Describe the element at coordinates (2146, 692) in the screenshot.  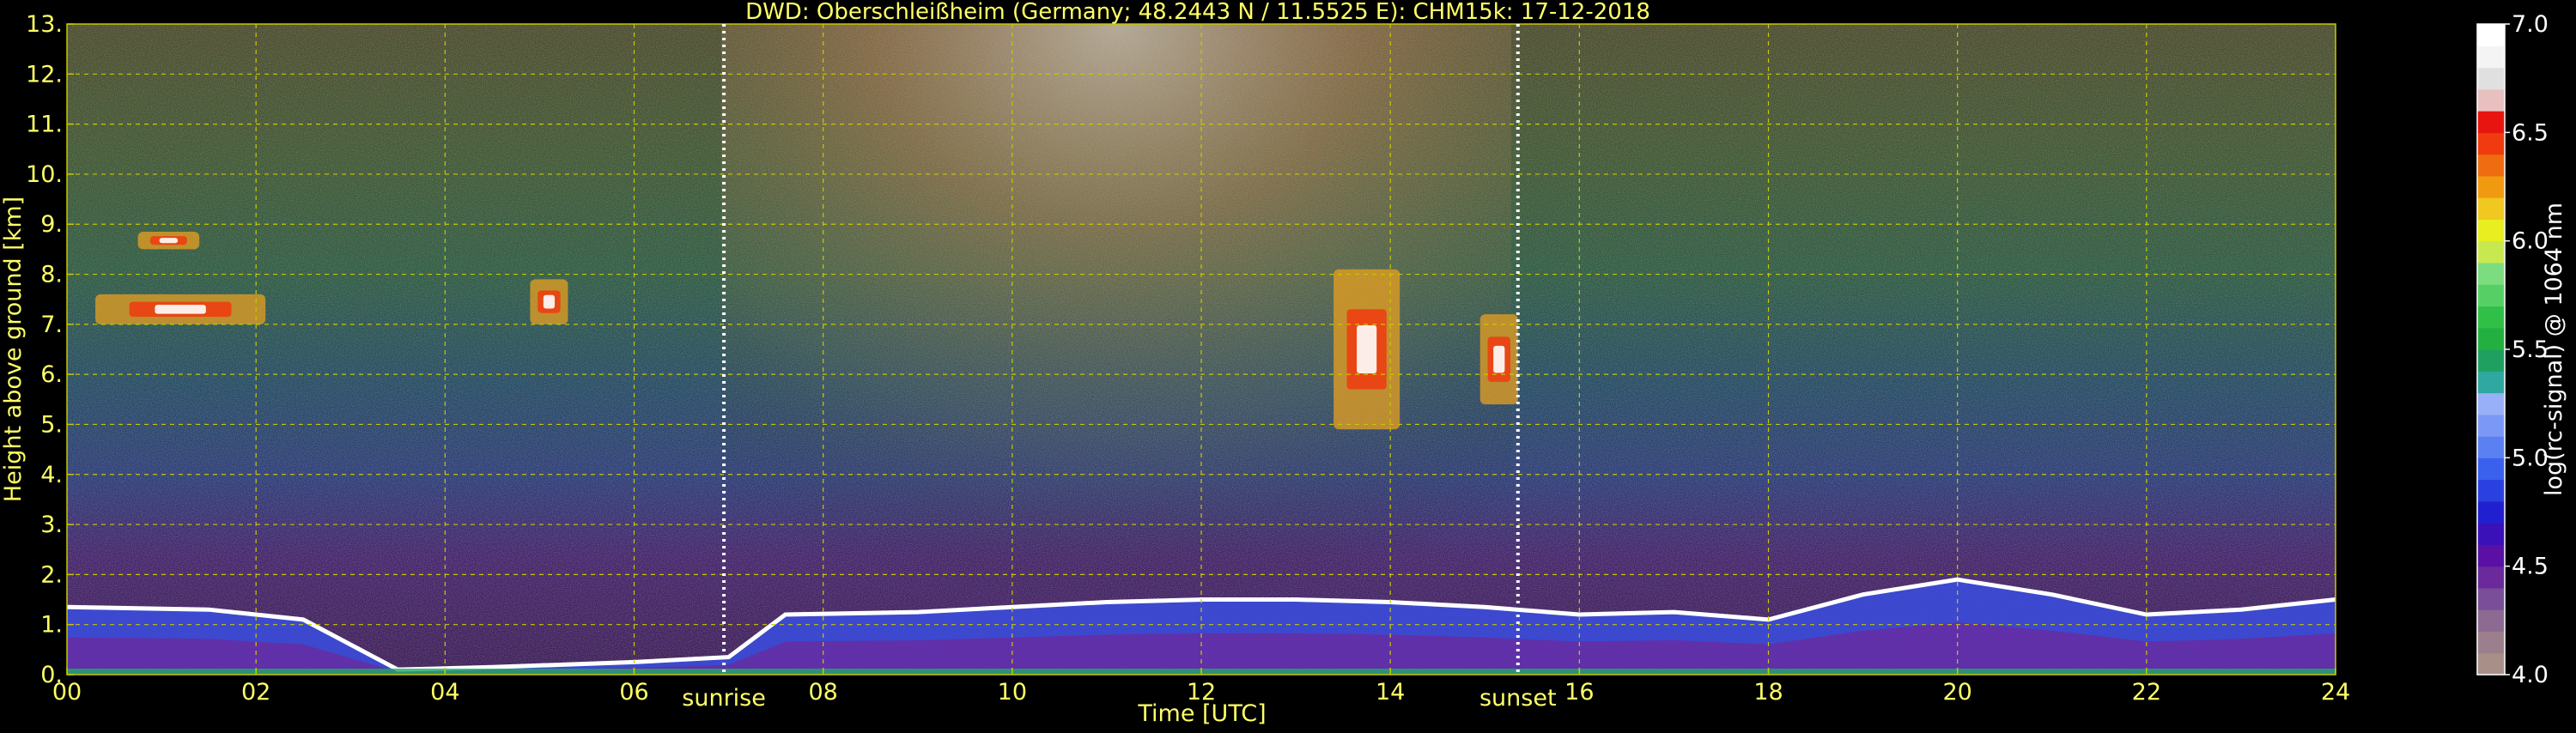
I see `x-tick-label: 22` at that location.